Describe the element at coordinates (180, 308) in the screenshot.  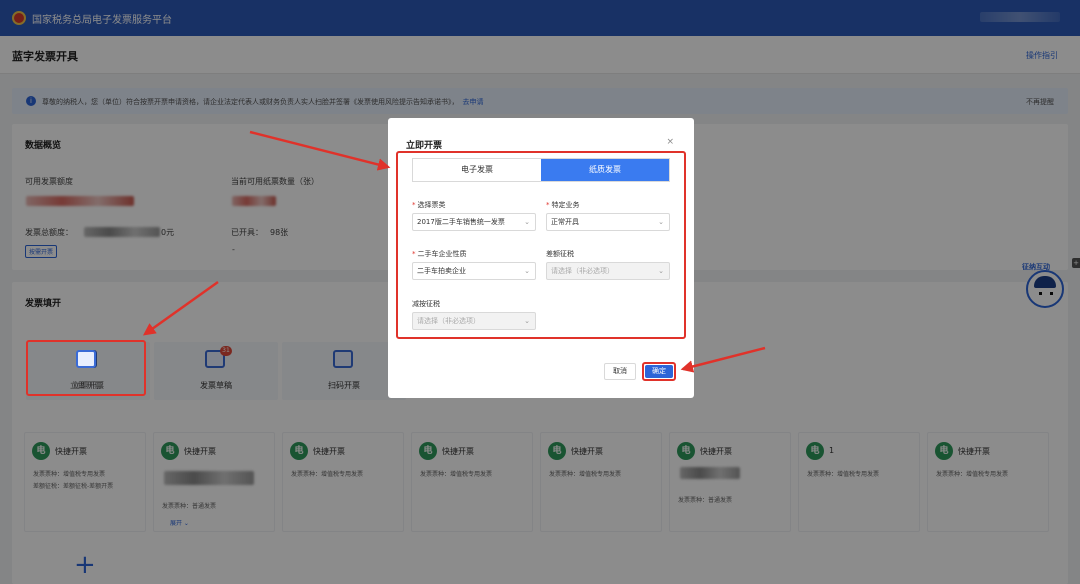
I see `arrow-to-issue-tile` at that location.